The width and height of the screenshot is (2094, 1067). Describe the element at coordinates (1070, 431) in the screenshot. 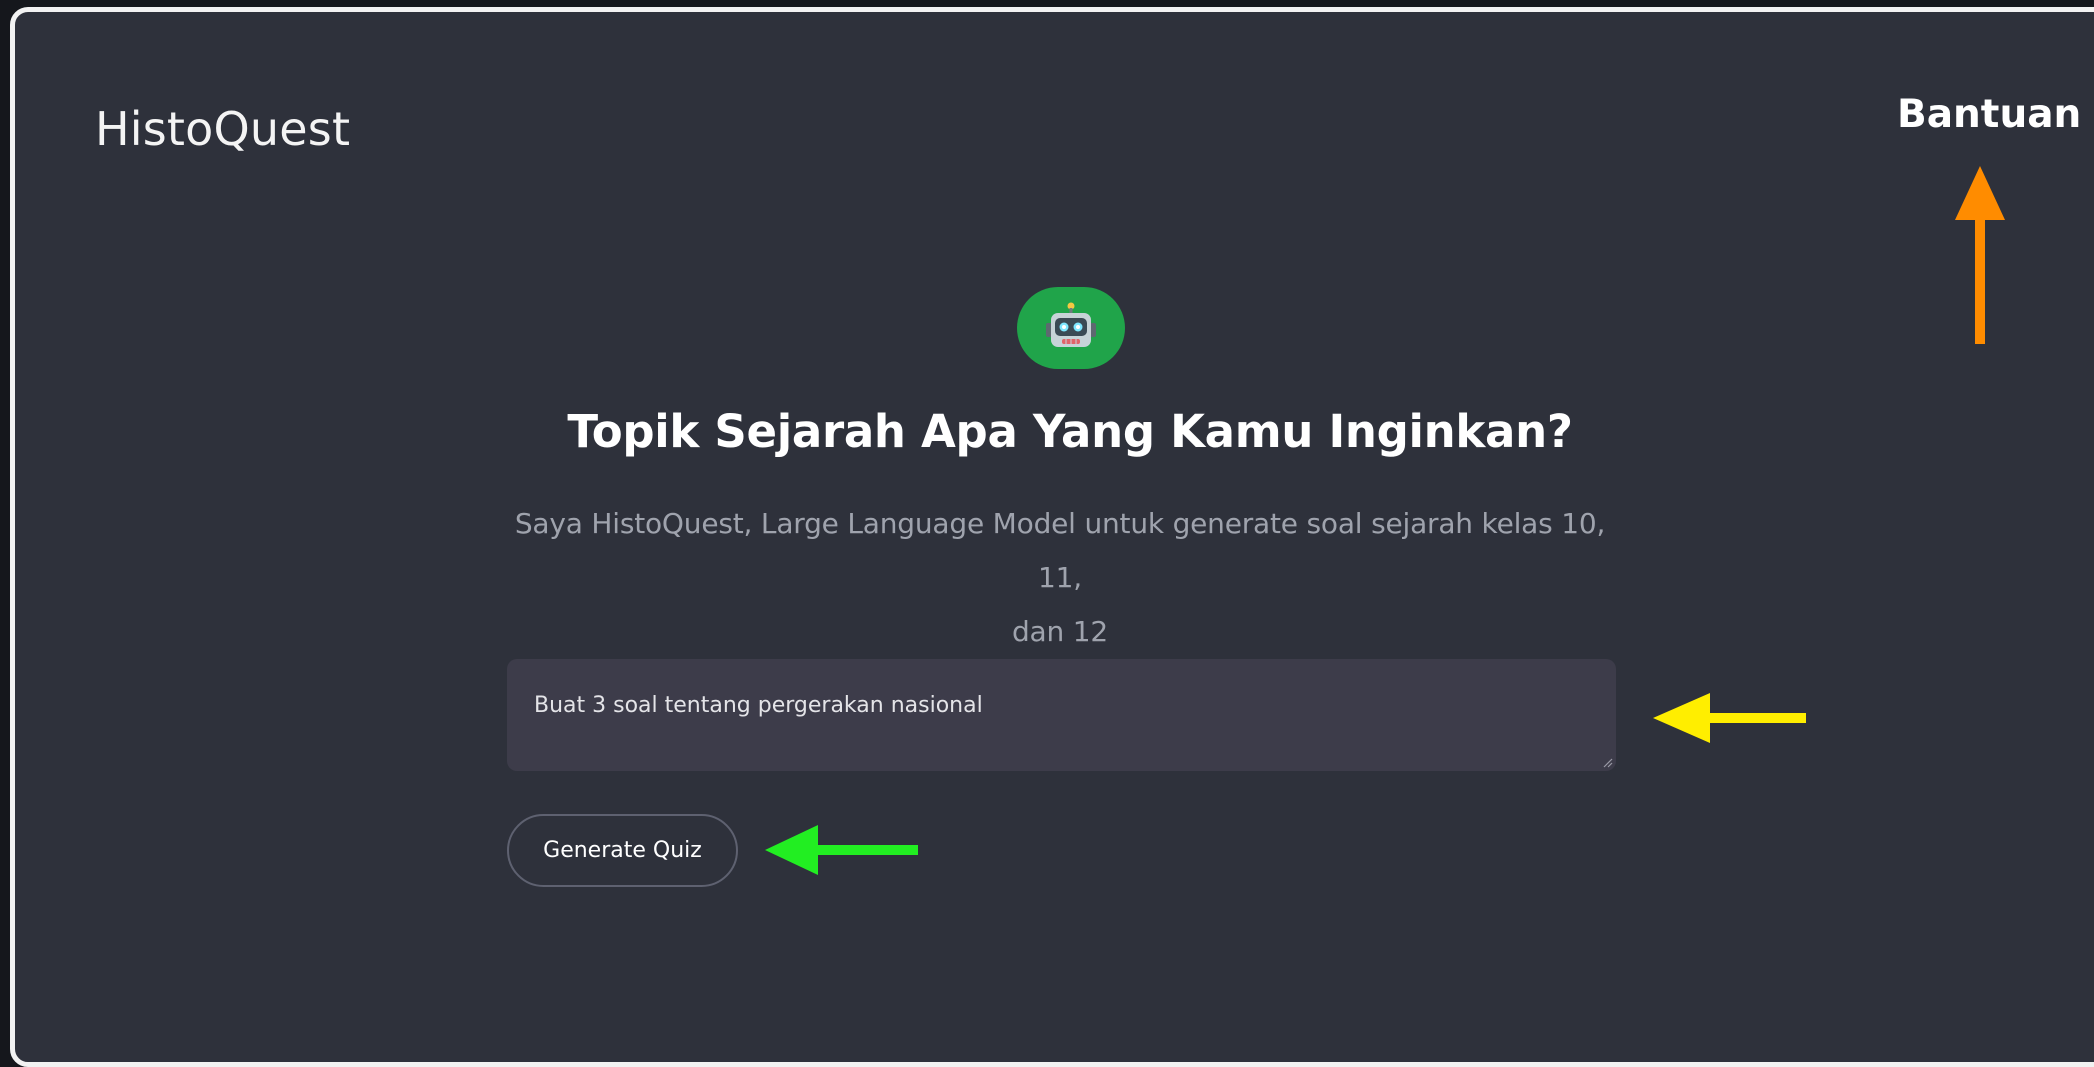

I see `page-title: Topik Sejarah Apa Yang Kamu Inginkan?` at that location.